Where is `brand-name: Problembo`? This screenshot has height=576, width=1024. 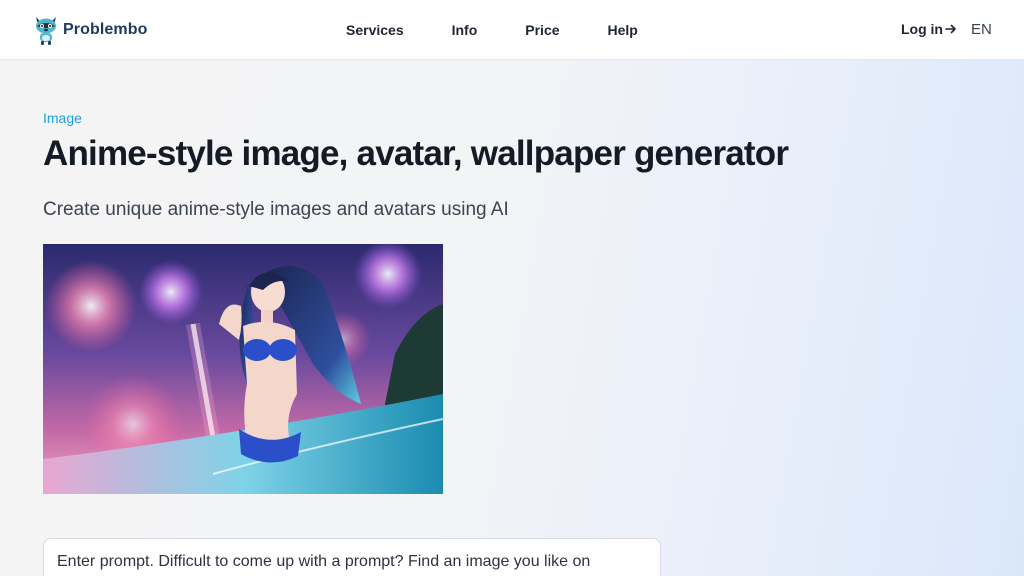
brand-name: Problembo is located at coordinates (105, 29).